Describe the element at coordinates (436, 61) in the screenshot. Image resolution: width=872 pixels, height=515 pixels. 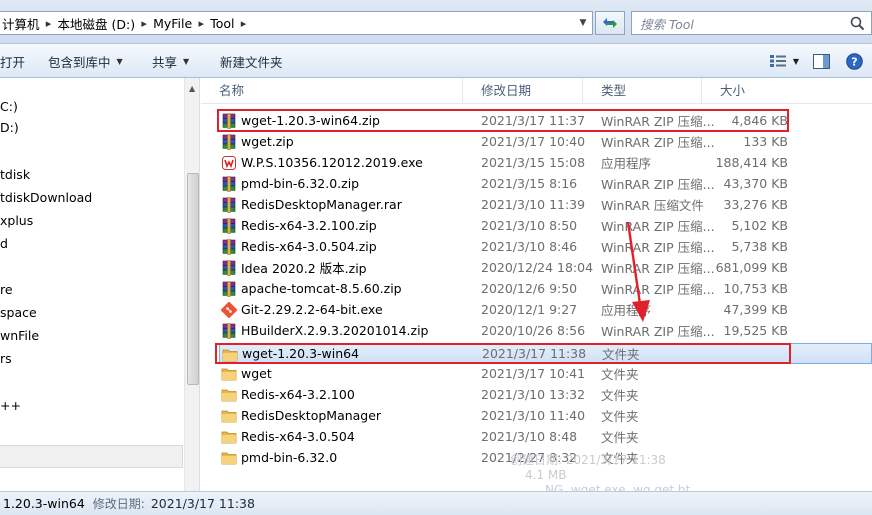
I see `command-bar: 打开 包含到库中 ▼ 共享 ▼ 新建文件夹 ▼ ?` at that location.